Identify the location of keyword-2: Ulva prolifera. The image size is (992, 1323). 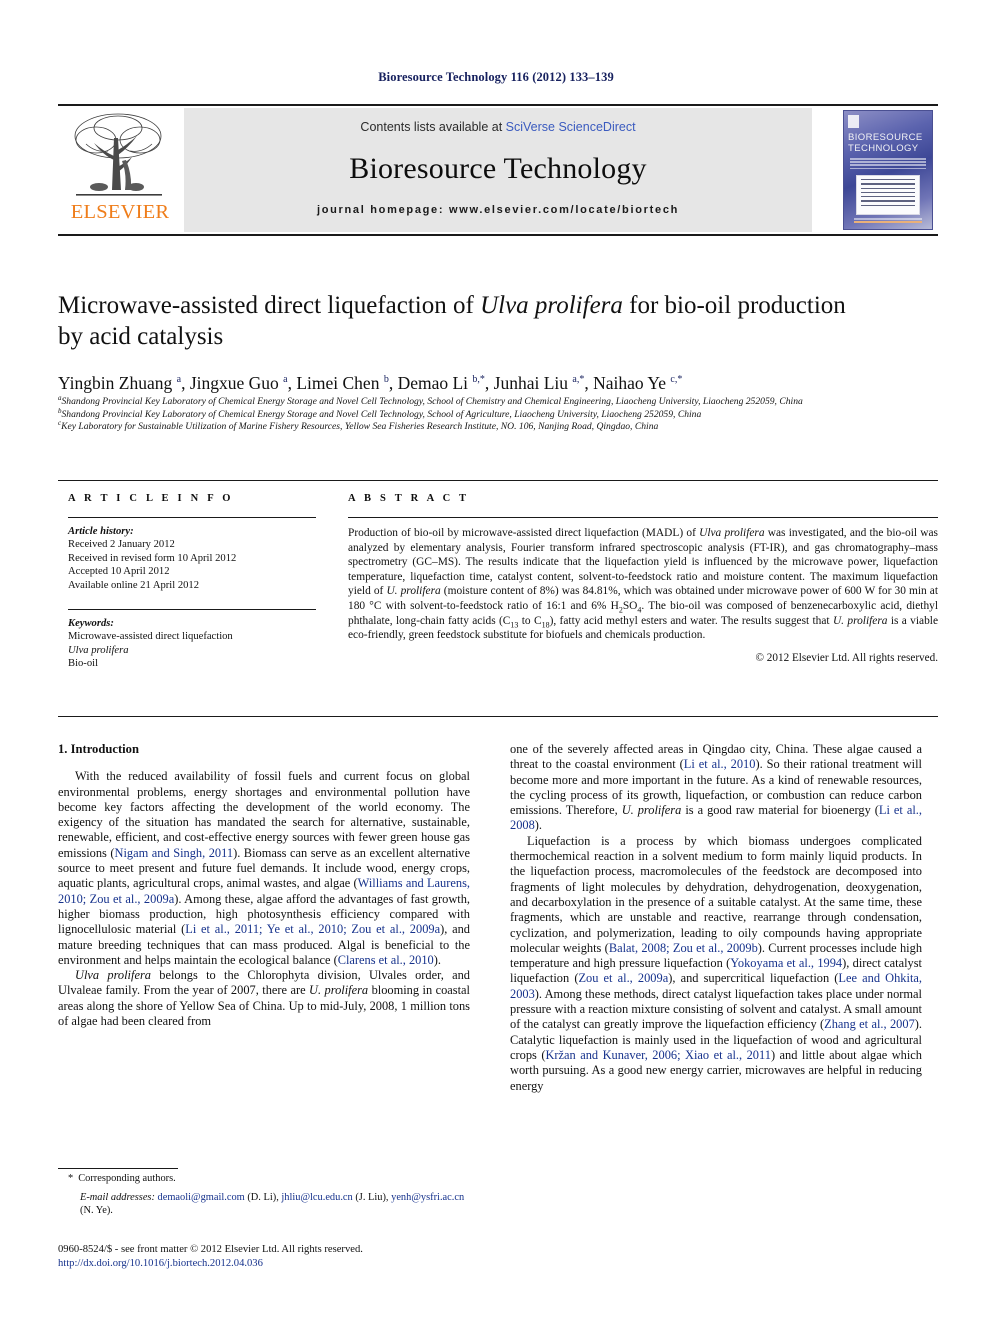
(98, 650).